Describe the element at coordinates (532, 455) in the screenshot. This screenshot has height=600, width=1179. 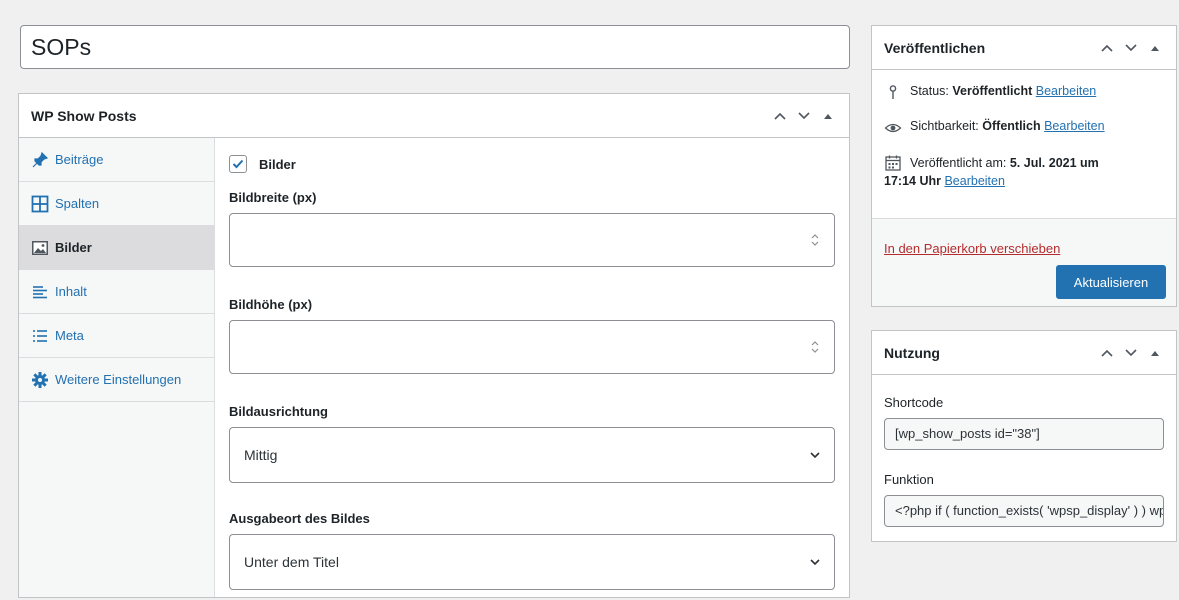
I see `image-alignment-select: Mittig` at that location.